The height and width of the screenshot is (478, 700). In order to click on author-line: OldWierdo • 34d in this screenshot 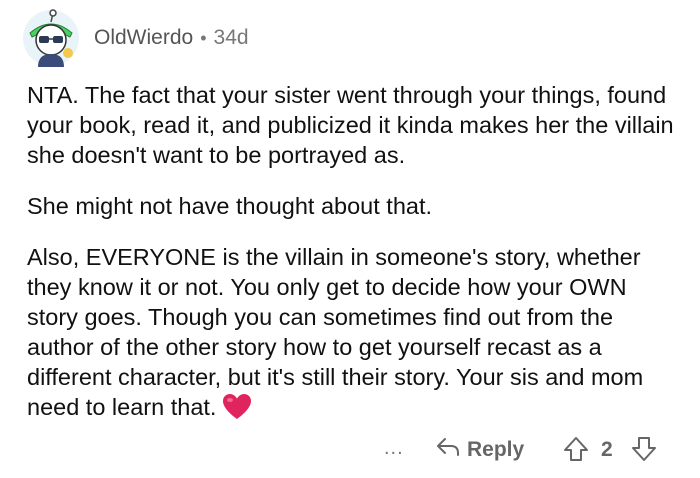, I will do `click(171, 38)`.